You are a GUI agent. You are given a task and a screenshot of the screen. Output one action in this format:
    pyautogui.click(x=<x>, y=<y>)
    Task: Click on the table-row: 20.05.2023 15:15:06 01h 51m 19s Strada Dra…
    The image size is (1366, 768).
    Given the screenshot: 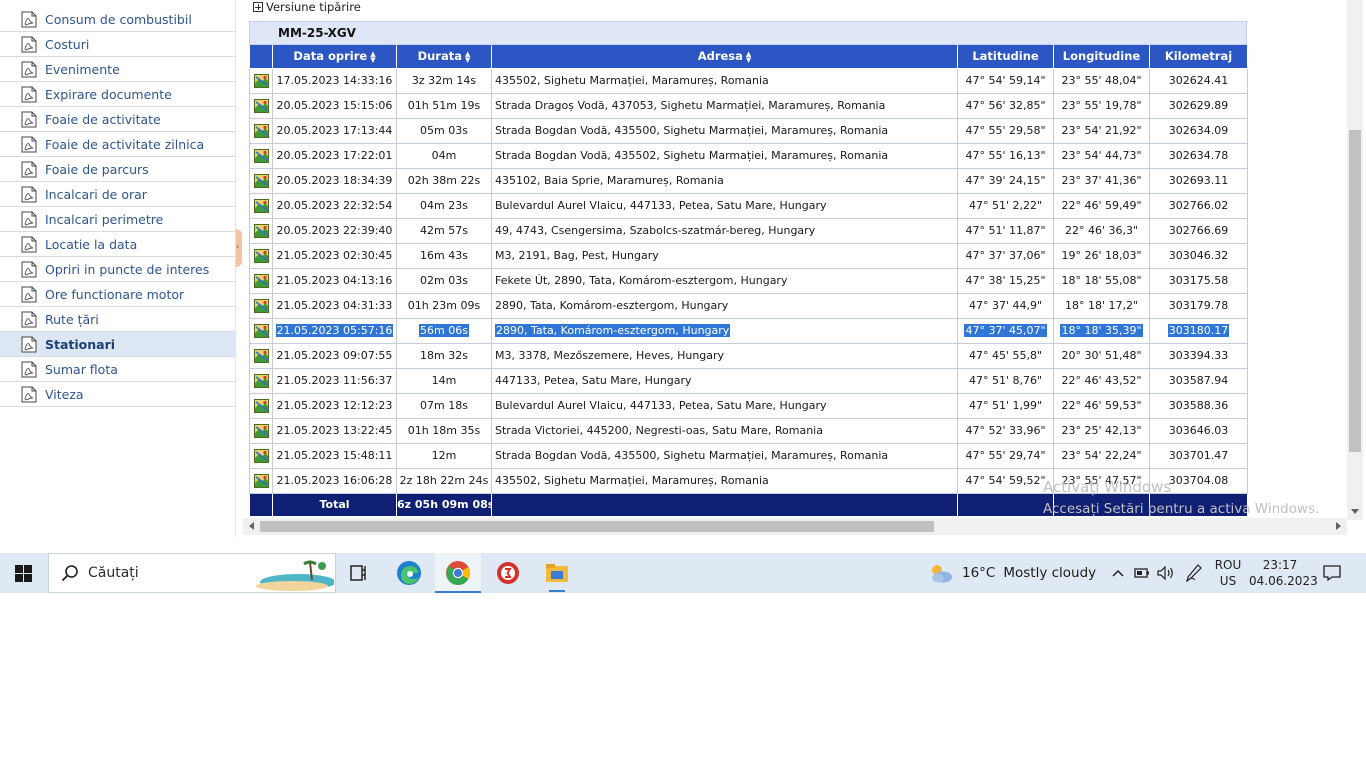 What is the action you would take?
    pyautogui.click(x=748, y=105)
    